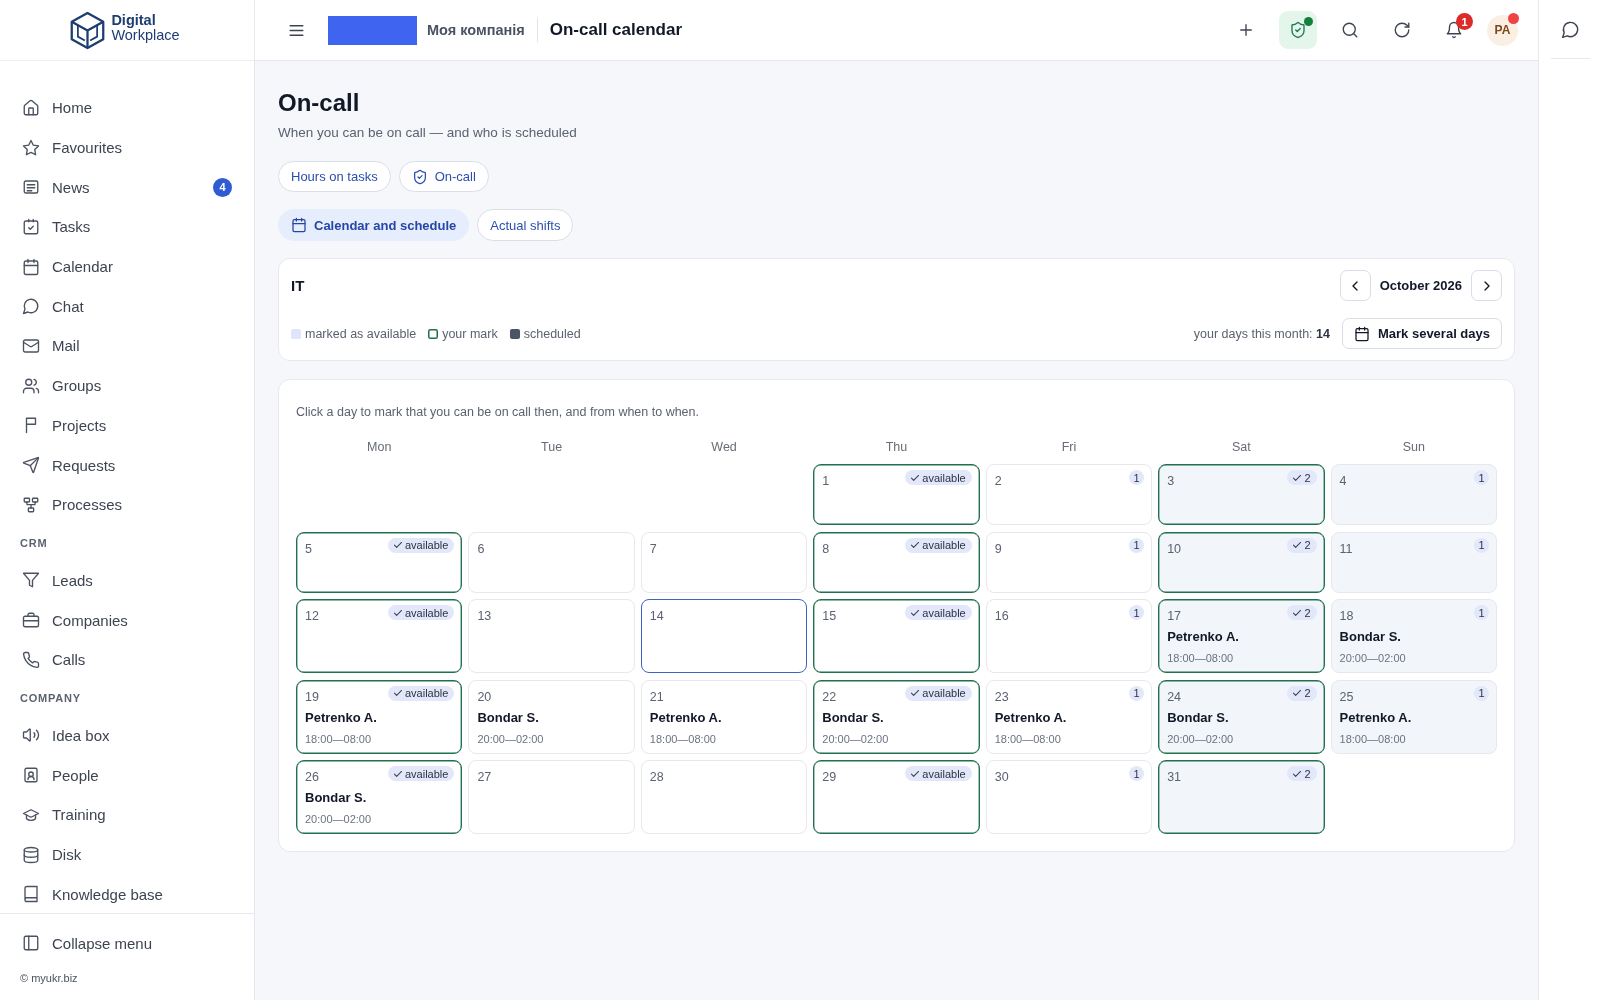 Image resolution: width=1600 pixels, height=1000 pixels. I want to click on nav-item: News, so click(112, 187).